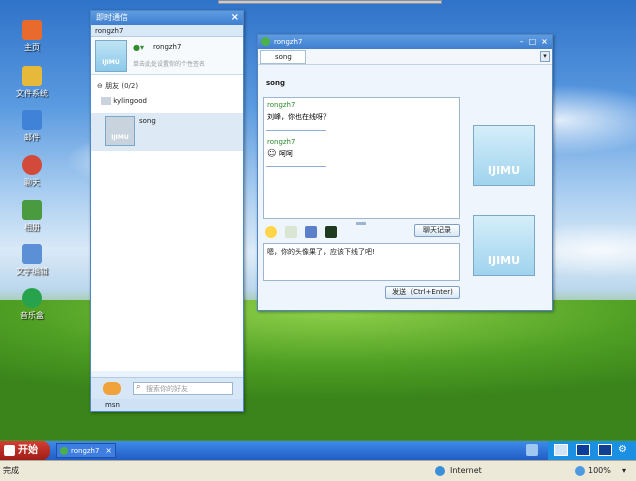 The width and height of the screenshot is (636, 481). Describe the element at coordinates (521, 41) in the screenshot. I see `minimize-icon: –` at that location.